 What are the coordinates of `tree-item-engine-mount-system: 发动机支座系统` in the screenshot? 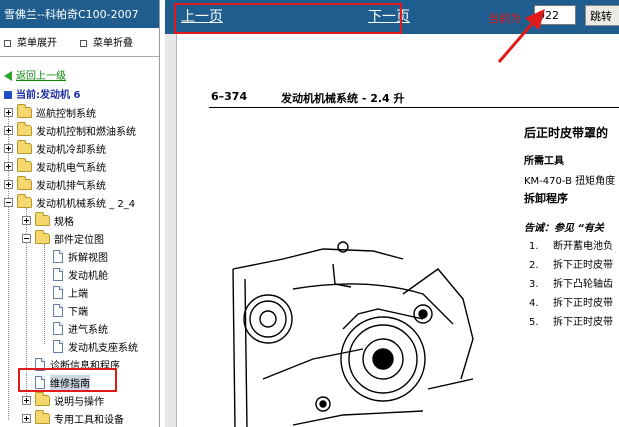 It's located at (89, 346).